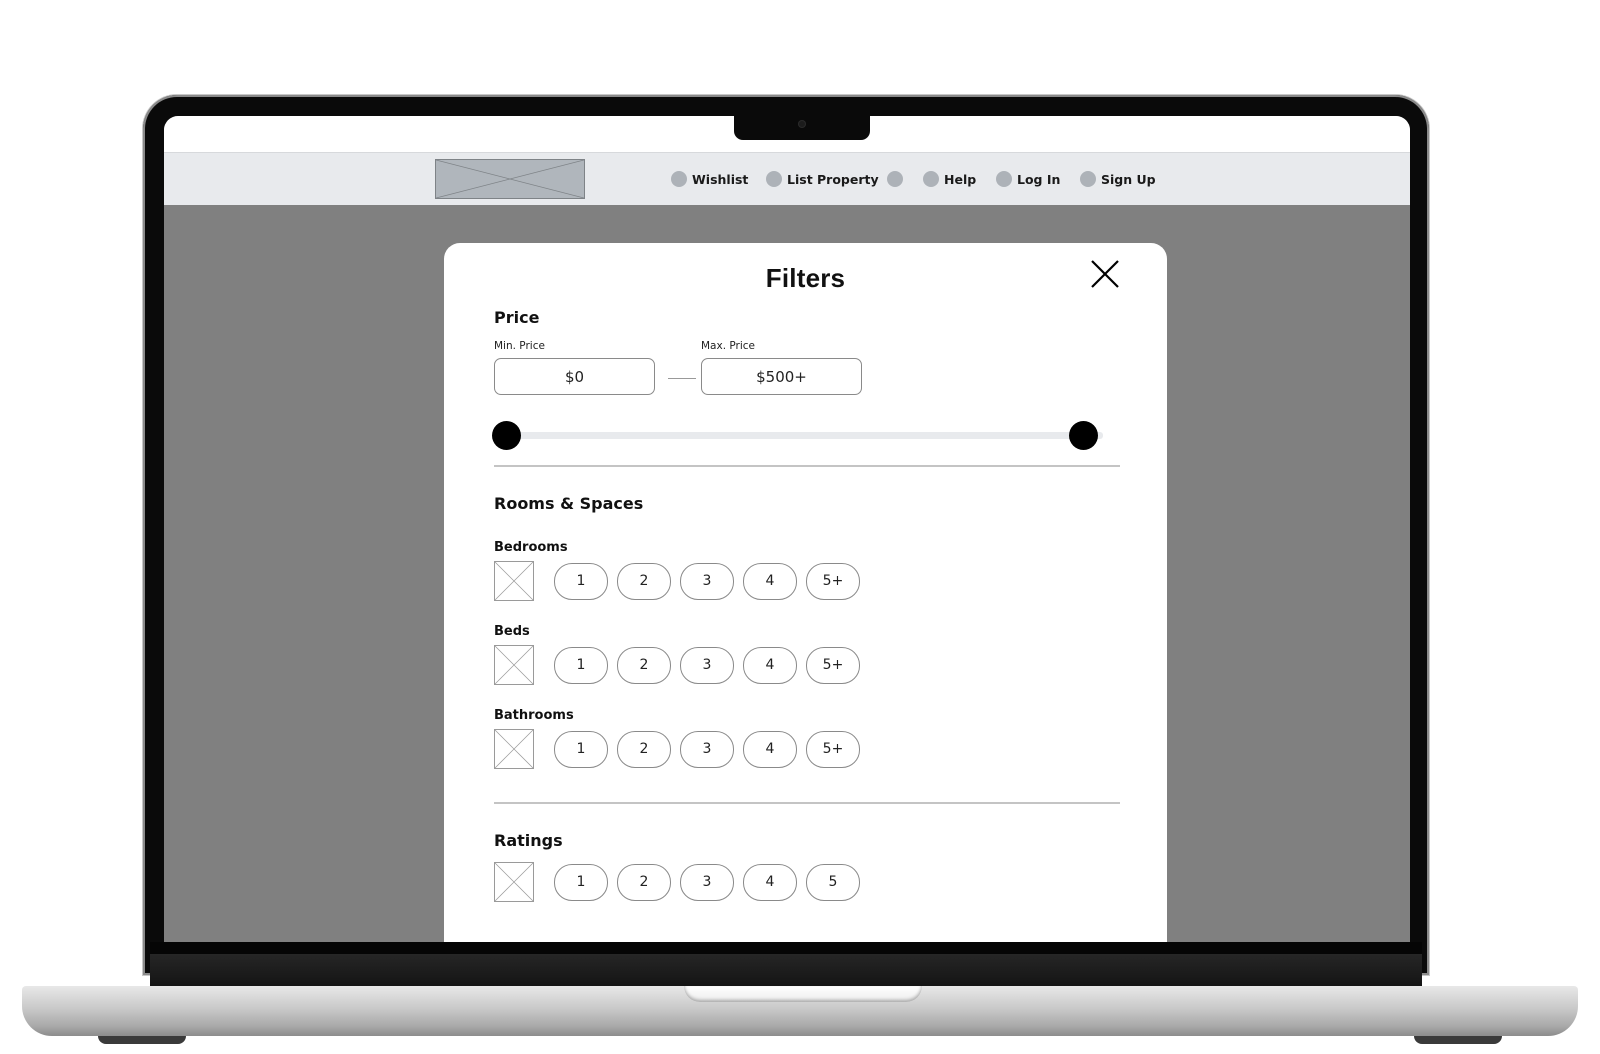 Image resolution: width=1600 pixels, height=1054 pixels. I want to click on nav-sign-up: Sign Up, so click(1118, 179).